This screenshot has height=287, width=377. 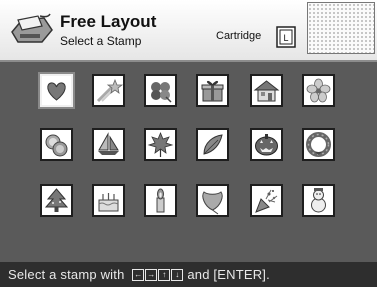 I want to click on stamp-flower, so click(x=318, y=90).